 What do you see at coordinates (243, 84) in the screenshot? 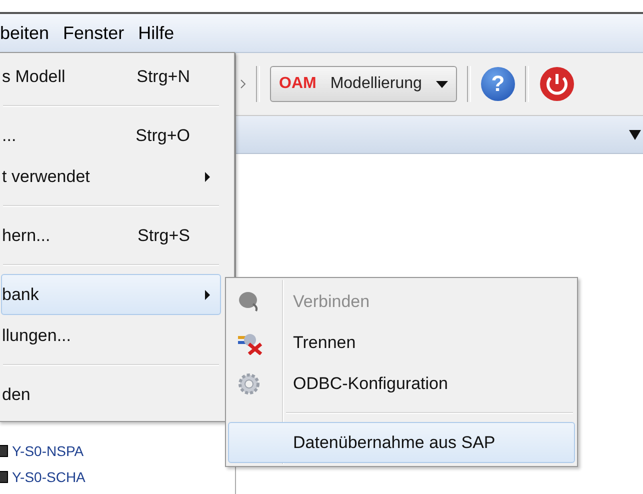
I see `chevron-icon` at bounding box center [243, 84].